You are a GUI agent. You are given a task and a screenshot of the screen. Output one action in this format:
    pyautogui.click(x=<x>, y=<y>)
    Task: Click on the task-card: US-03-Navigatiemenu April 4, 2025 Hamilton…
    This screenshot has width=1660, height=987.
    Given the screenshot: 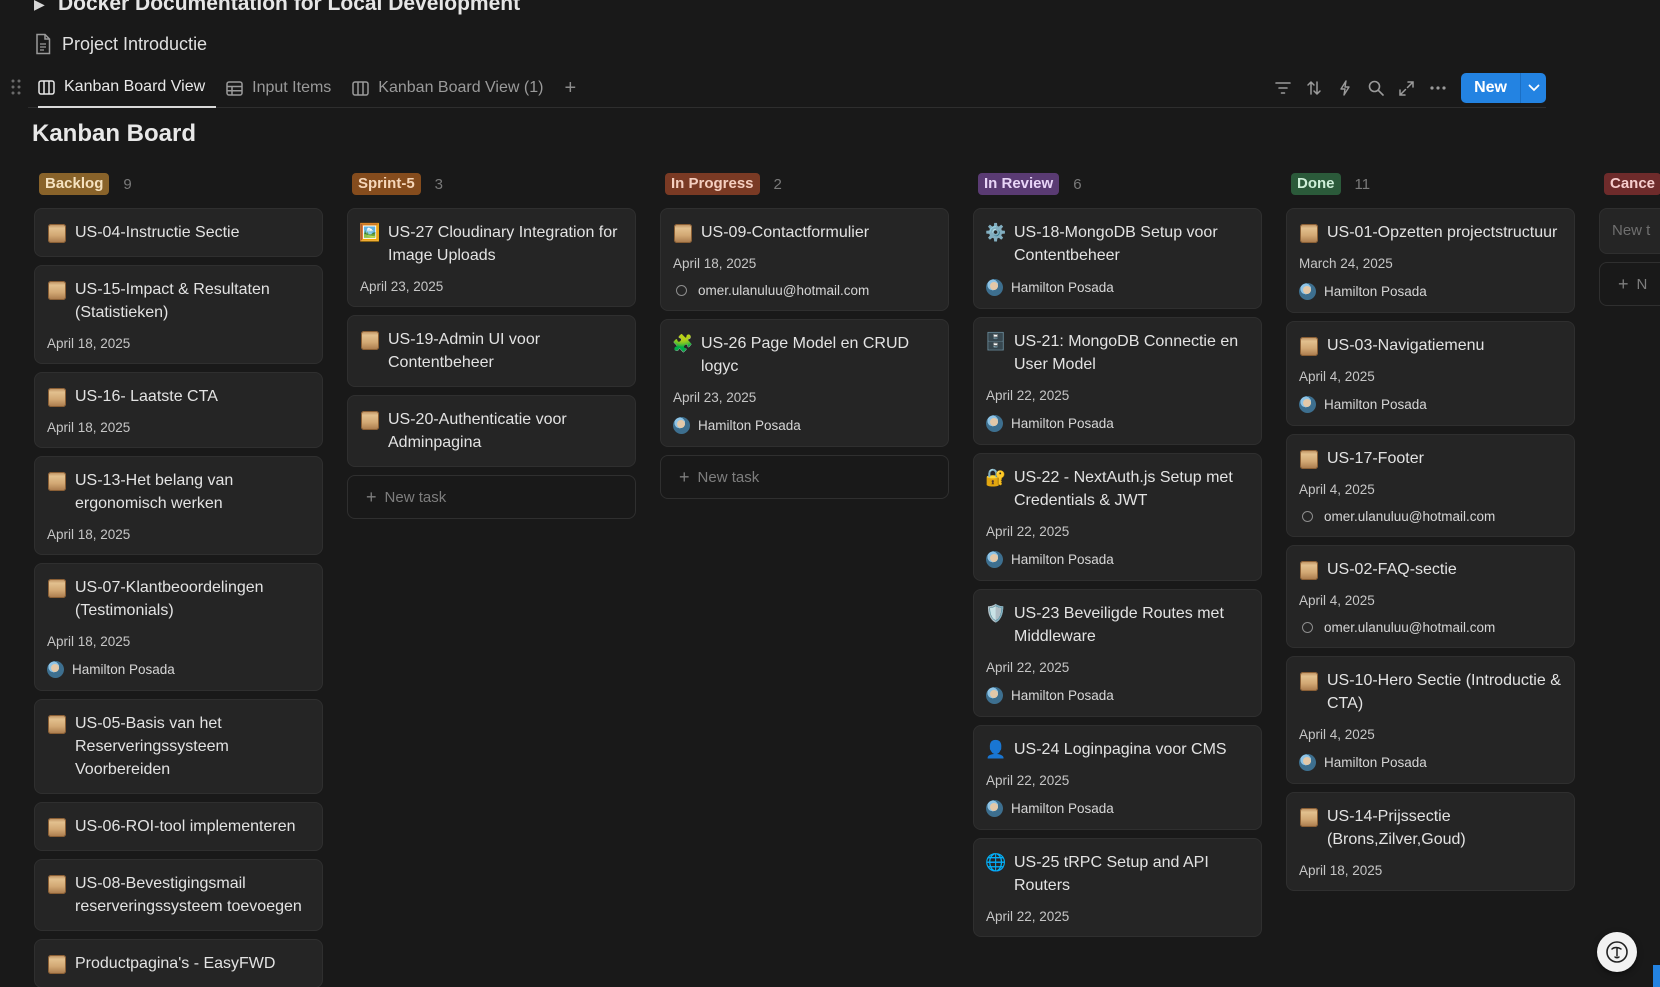 What is the action you would take?
    pyautogui.click(x=1430, y=373)
    